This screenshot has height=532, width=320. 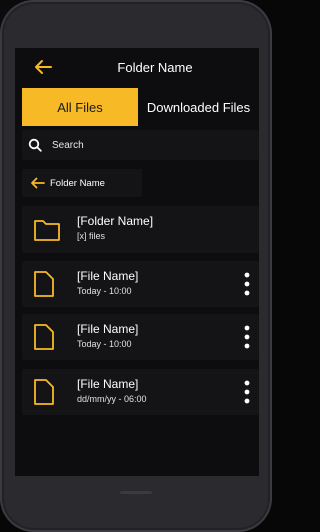 I want to click on tab-bar: All Files Downloaded Files, so click(x=140, y=107).